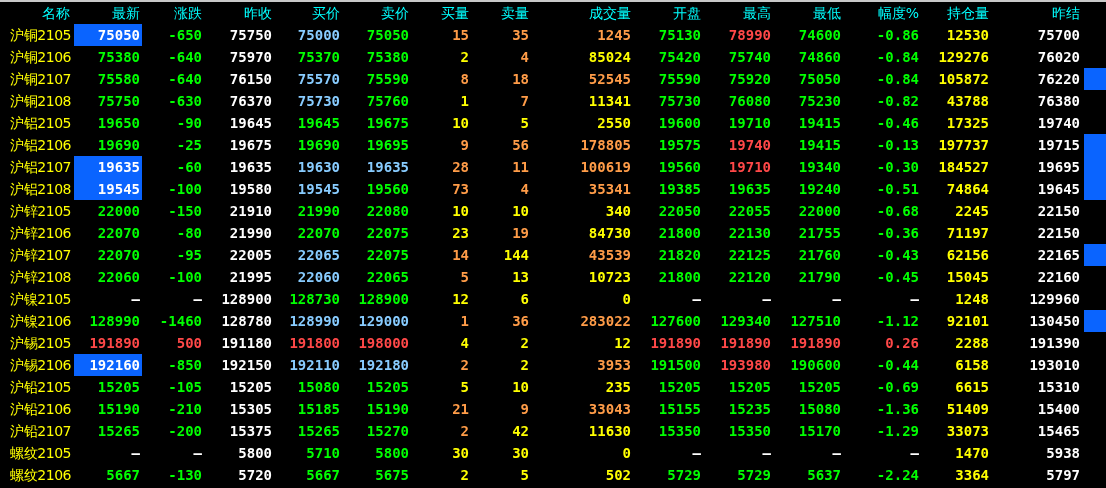 The height and width of the screenshot is (488, 1106). What do you see at coordinates (679, 167) in the screenshot?
I see `table-cell-text: 19560` at bounding box center [679, 167].